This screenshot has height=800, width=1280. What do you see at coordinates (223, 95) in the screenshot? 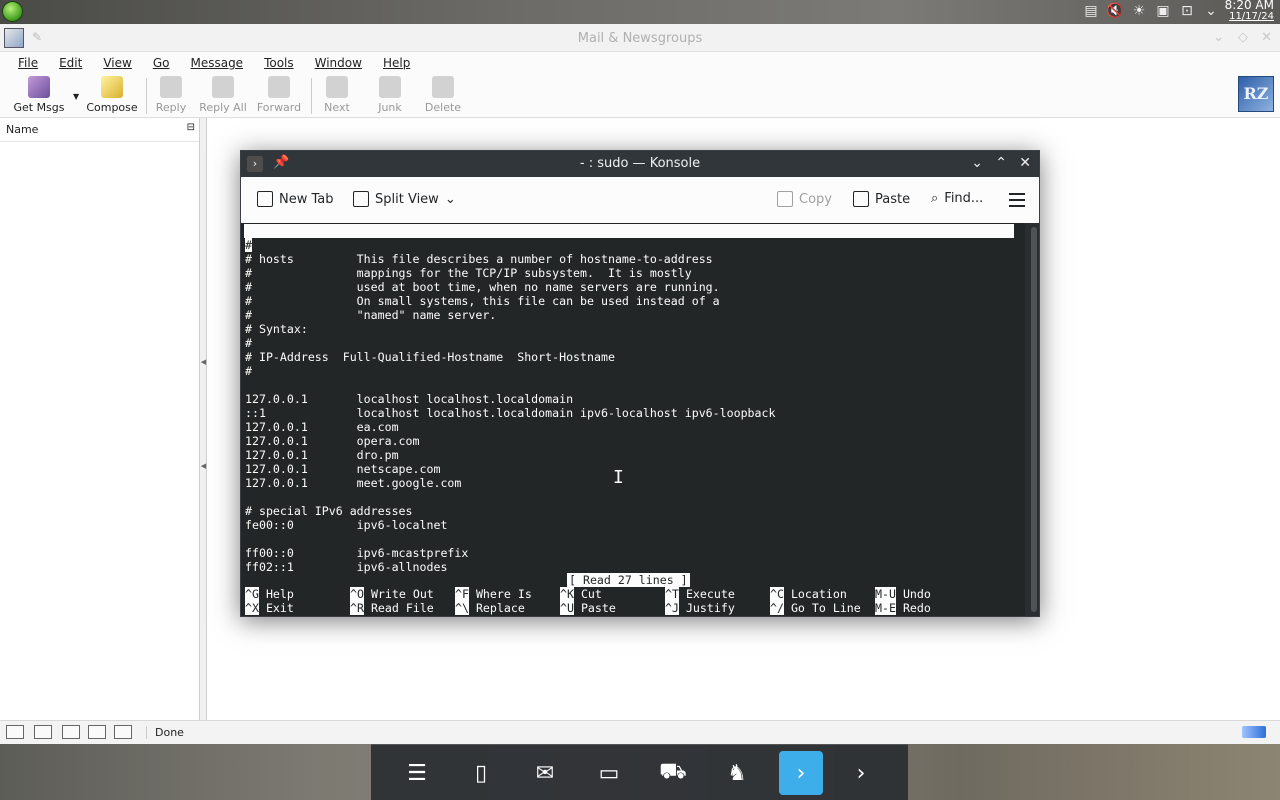
I see `reply-all-button: Reply All` at bounding box center [223, 95].